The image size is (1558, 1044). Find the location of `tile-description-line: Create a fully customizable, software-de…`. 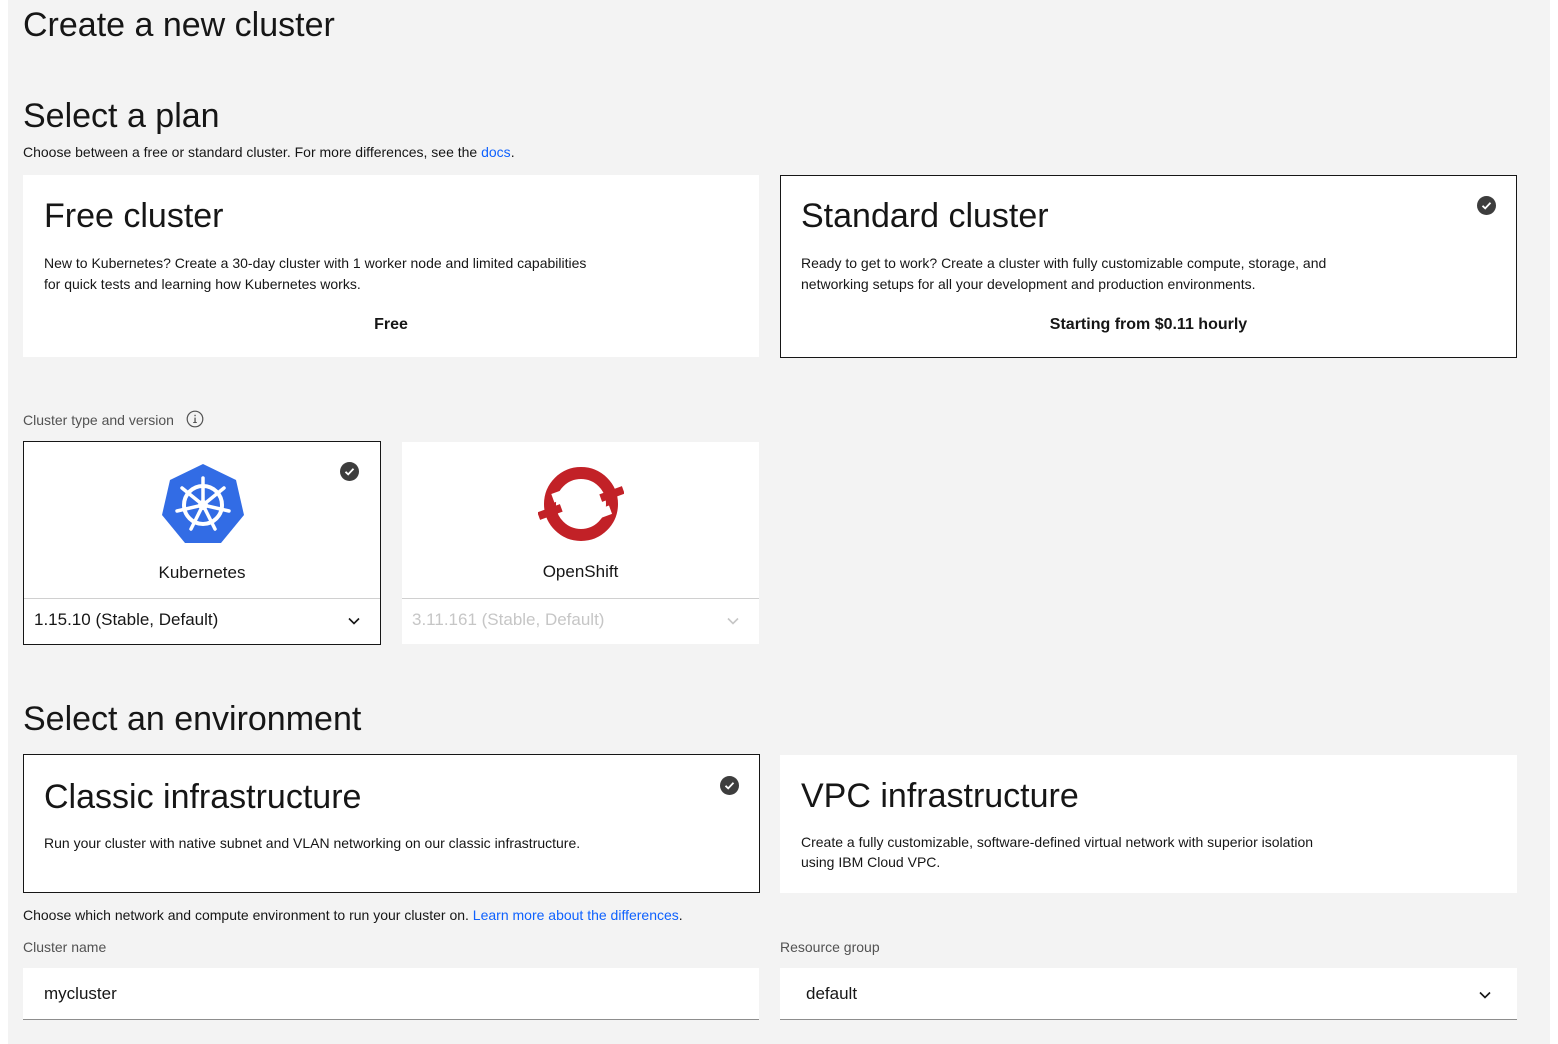

tile-description-line: Create a fully customizable, software-de… is located at coordinates (1057, 842).